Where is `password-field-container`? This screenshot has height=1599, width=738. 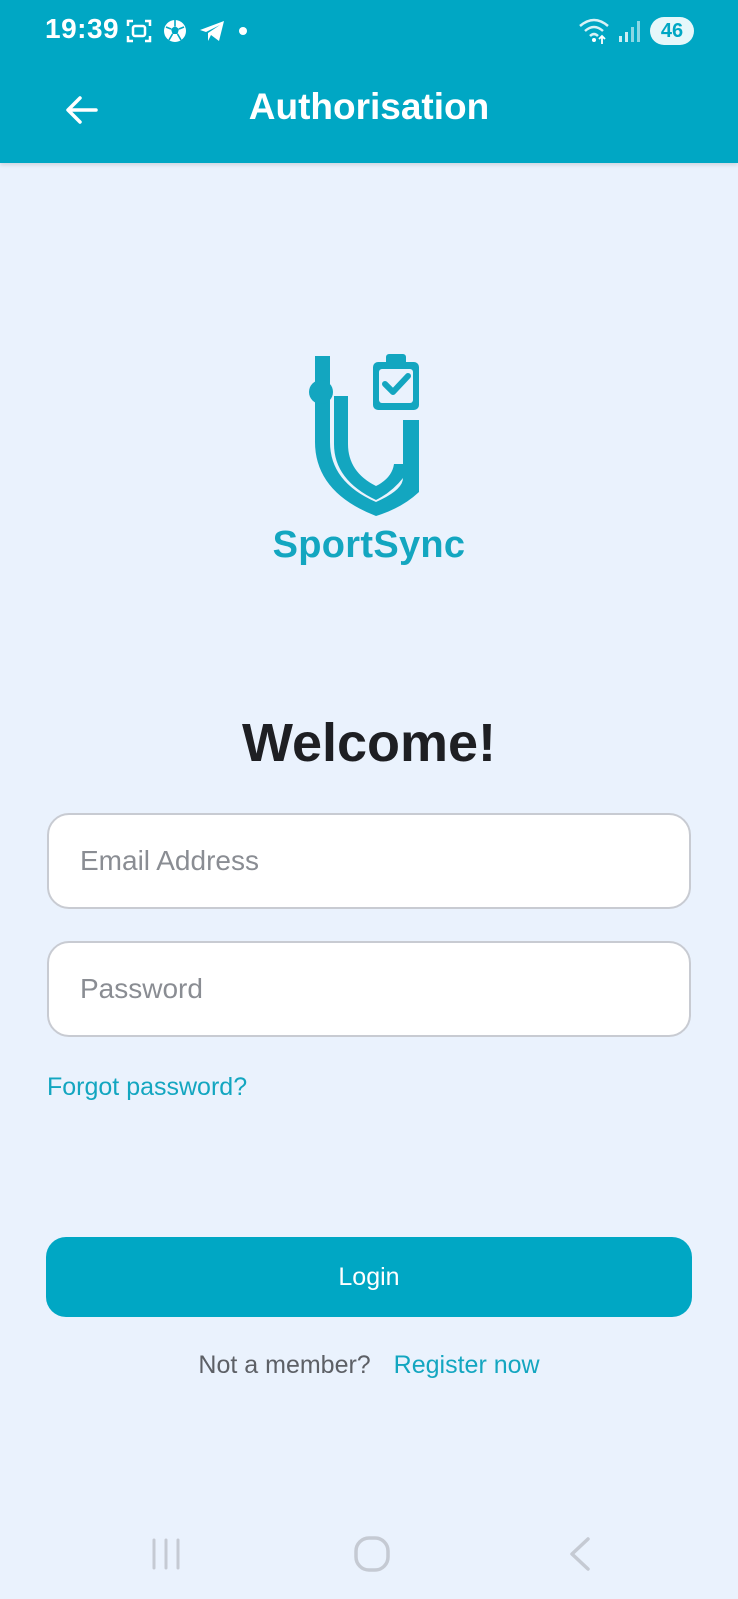 password-field-container is located at coordinates (369, 989).